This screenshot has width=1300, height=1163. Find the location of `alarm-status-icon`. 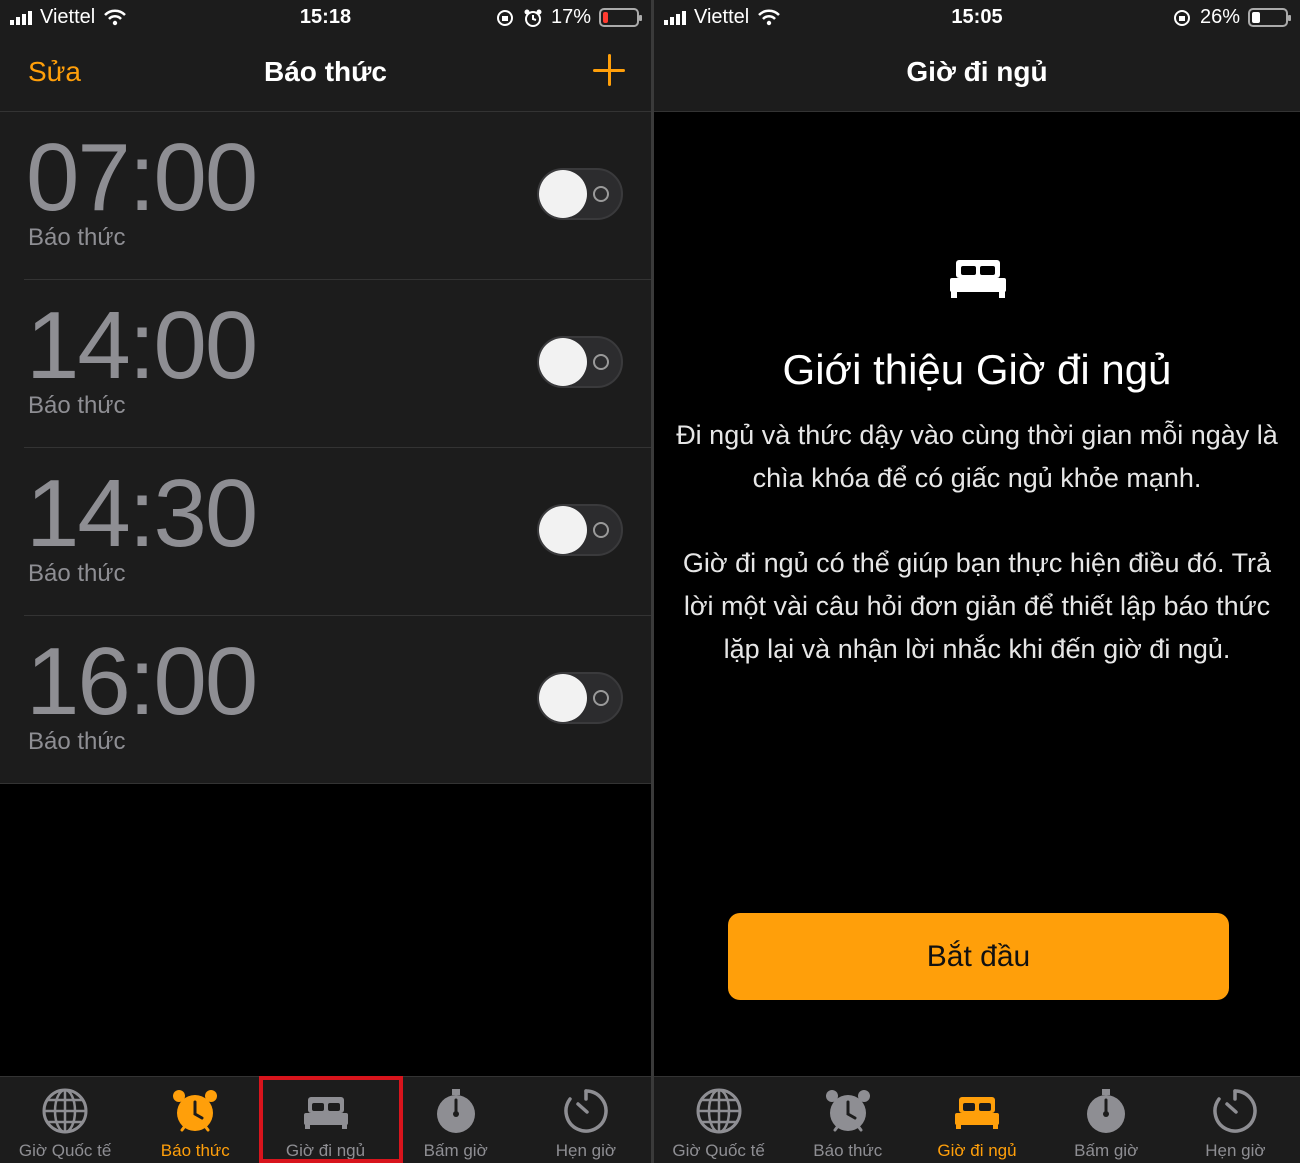

alarm-status-icon is located at coordinates (533, 18).